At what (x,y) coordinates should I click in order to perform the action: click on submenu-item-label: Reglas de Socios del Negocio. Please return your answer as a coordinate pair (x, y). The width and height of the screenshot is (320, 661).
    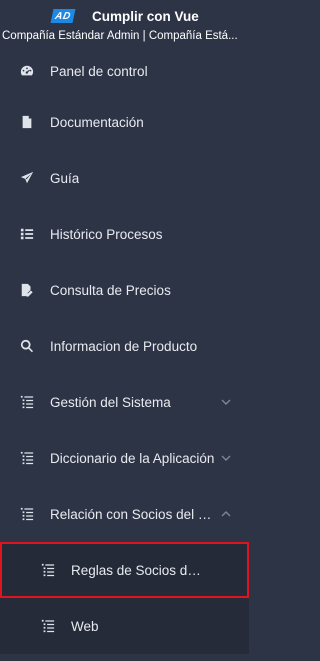
    Looking at the image, I should click on (136, 570).